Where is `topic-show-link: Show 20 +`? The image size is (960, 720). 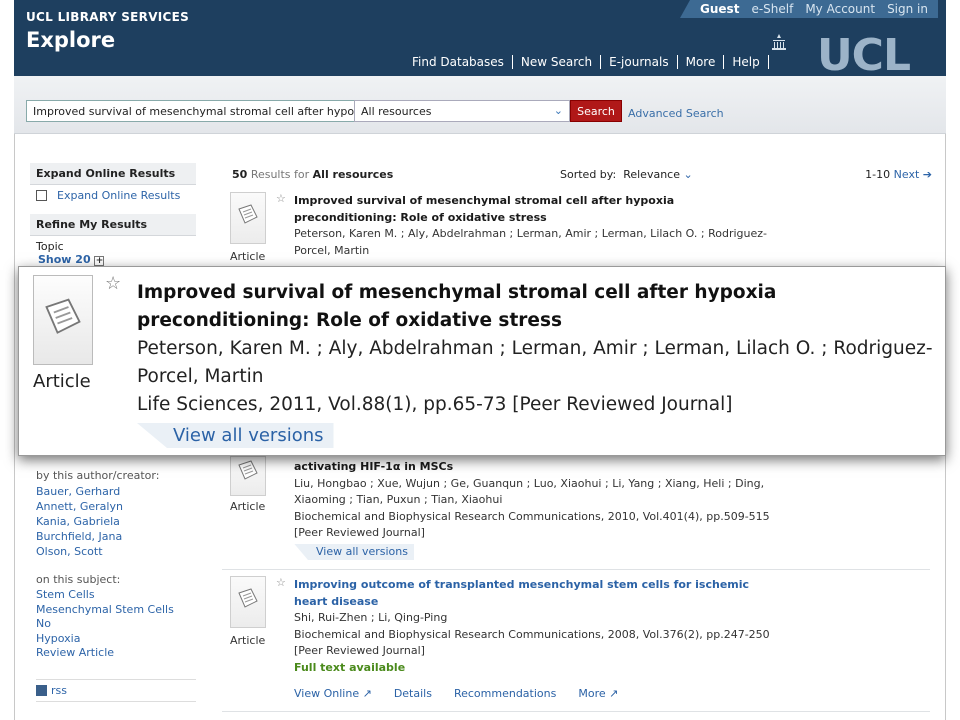 topic-show-link: Show 20 + is located at coordinates (113, 259).